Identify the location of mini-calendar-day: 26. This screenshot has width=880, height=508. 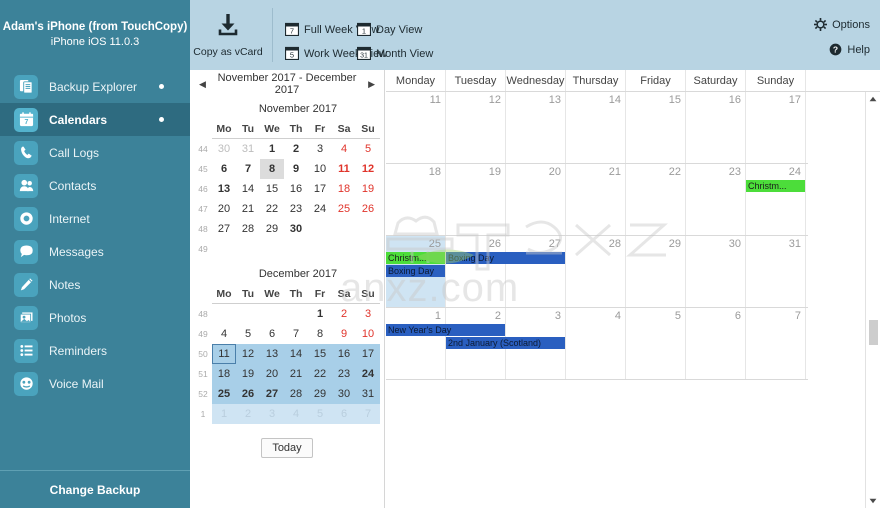
(368, 209).